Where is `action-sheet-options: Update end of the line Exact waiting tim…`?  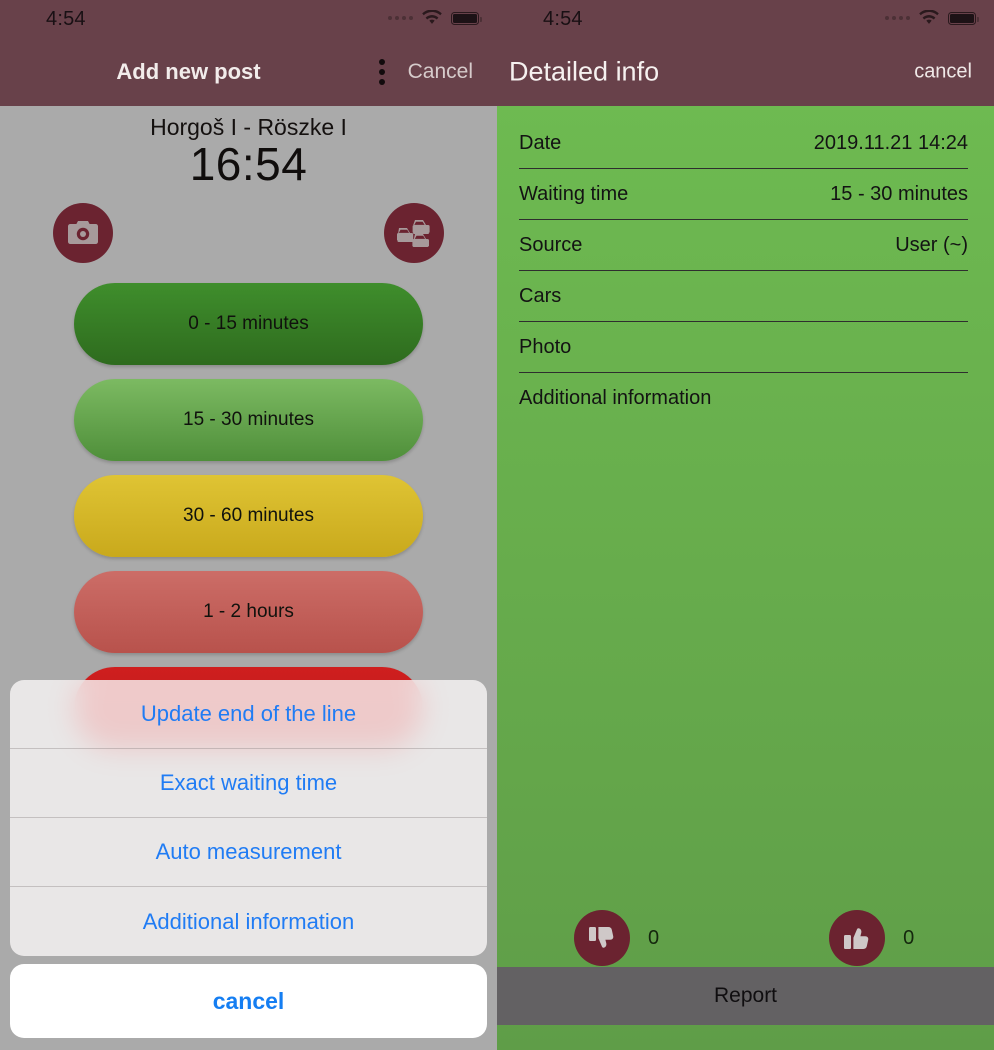 action-sheet-options: Update end of the line Exact waiting tim… is located at coordinates (248, 818).